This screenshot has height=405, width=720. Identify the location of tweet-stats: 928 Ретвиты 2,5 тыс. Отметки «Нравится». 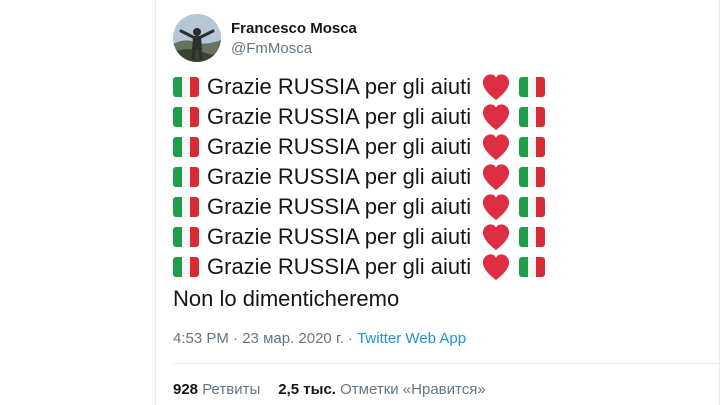
(329, 389).